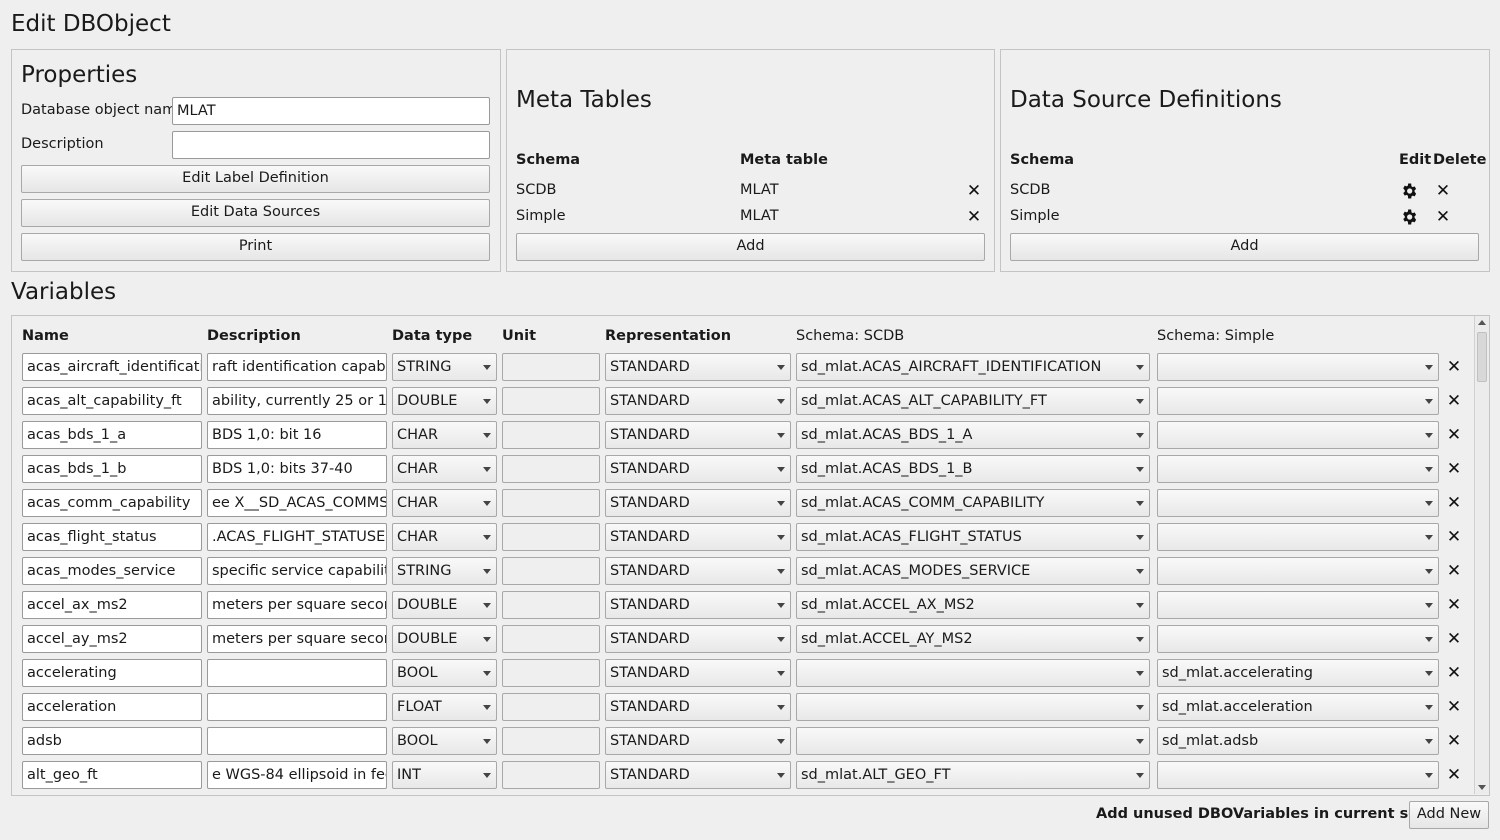 This screenshot has height=840, width=1500. What do you see at coordinates (1482, 357) in the screenshot?
I see `scrollbar-thumb` at bounding box center [1482, 357].